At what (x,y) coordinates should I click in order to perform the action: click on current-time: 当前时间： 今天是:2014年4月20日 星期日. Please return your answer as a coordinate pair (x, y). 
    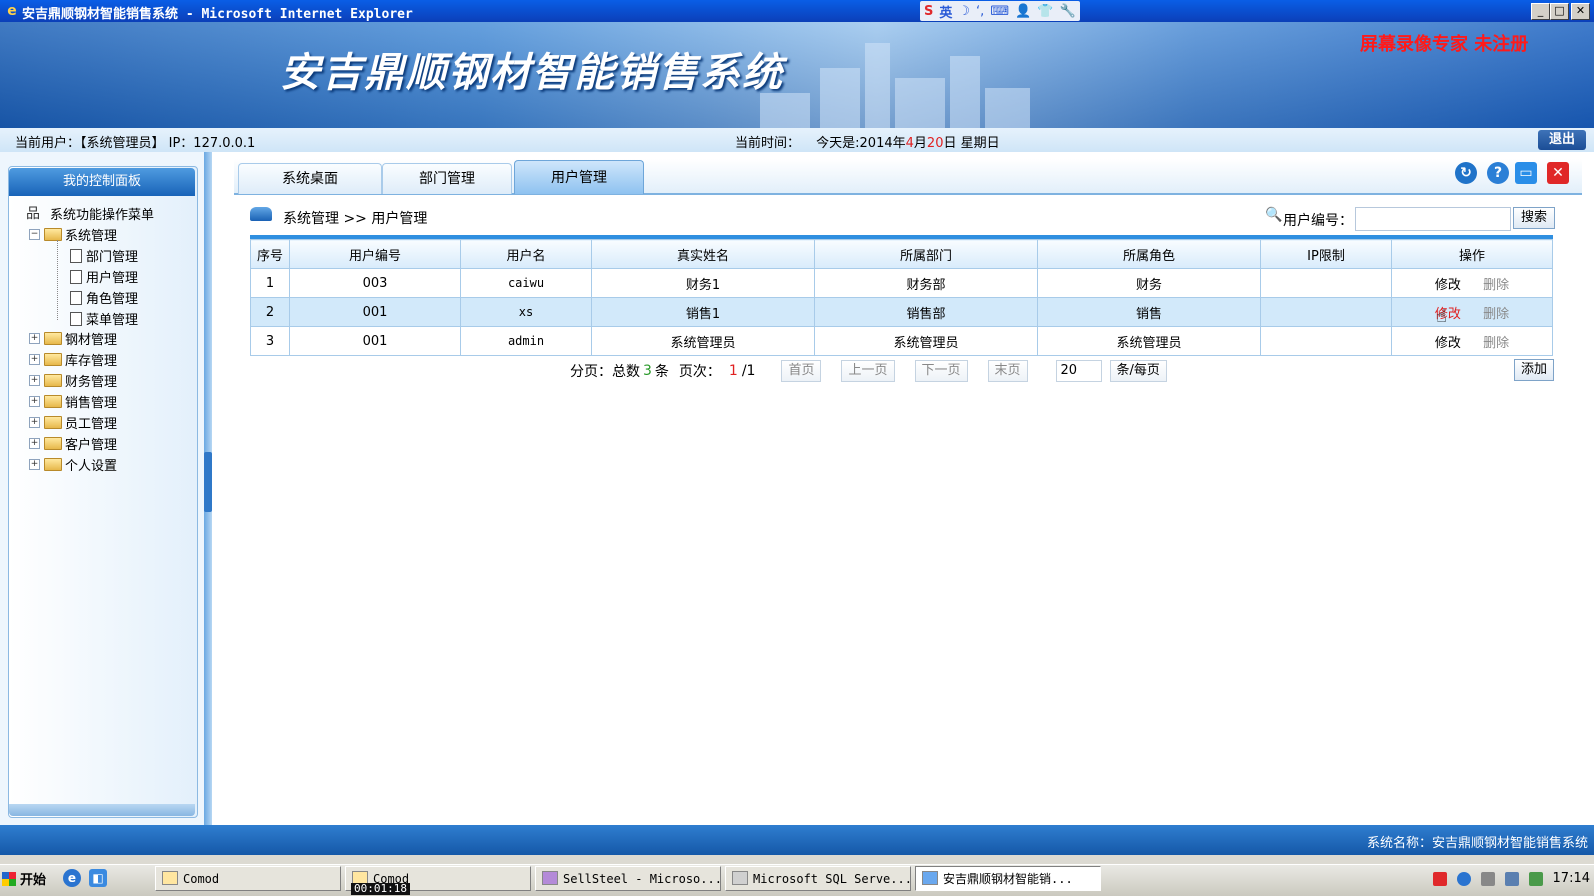
    Looking at the image, I should click on (867, 141).